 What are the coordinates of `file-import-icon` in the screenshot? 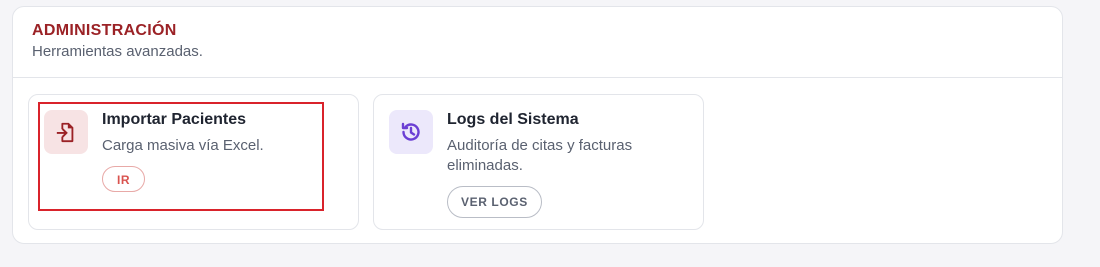 It's located at (66, 132).